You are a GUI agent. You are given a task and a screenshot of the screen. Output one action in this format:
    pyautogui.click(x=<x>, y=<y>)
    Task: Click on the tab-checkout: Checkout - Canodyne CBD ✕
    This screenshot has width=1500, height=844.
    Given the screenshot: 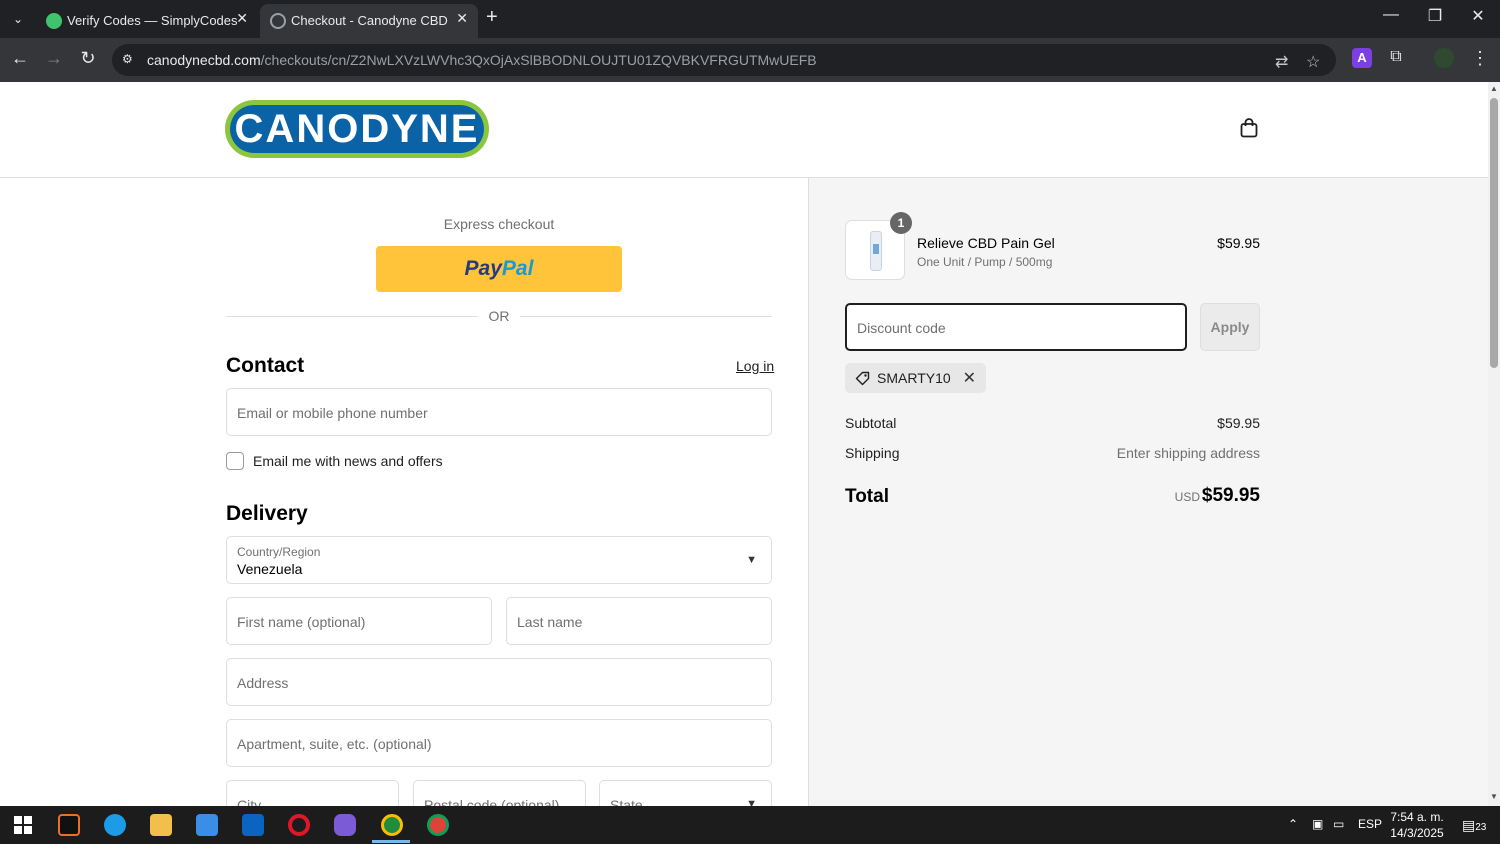 What is the action you would take?
    pyautogui.click(x=369, y=21)
    